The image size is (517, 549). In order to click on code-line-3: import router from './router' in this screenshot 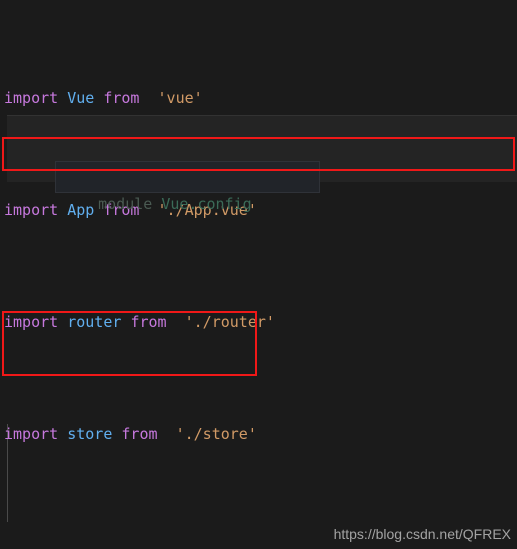, I will do `click(258, 322)`.